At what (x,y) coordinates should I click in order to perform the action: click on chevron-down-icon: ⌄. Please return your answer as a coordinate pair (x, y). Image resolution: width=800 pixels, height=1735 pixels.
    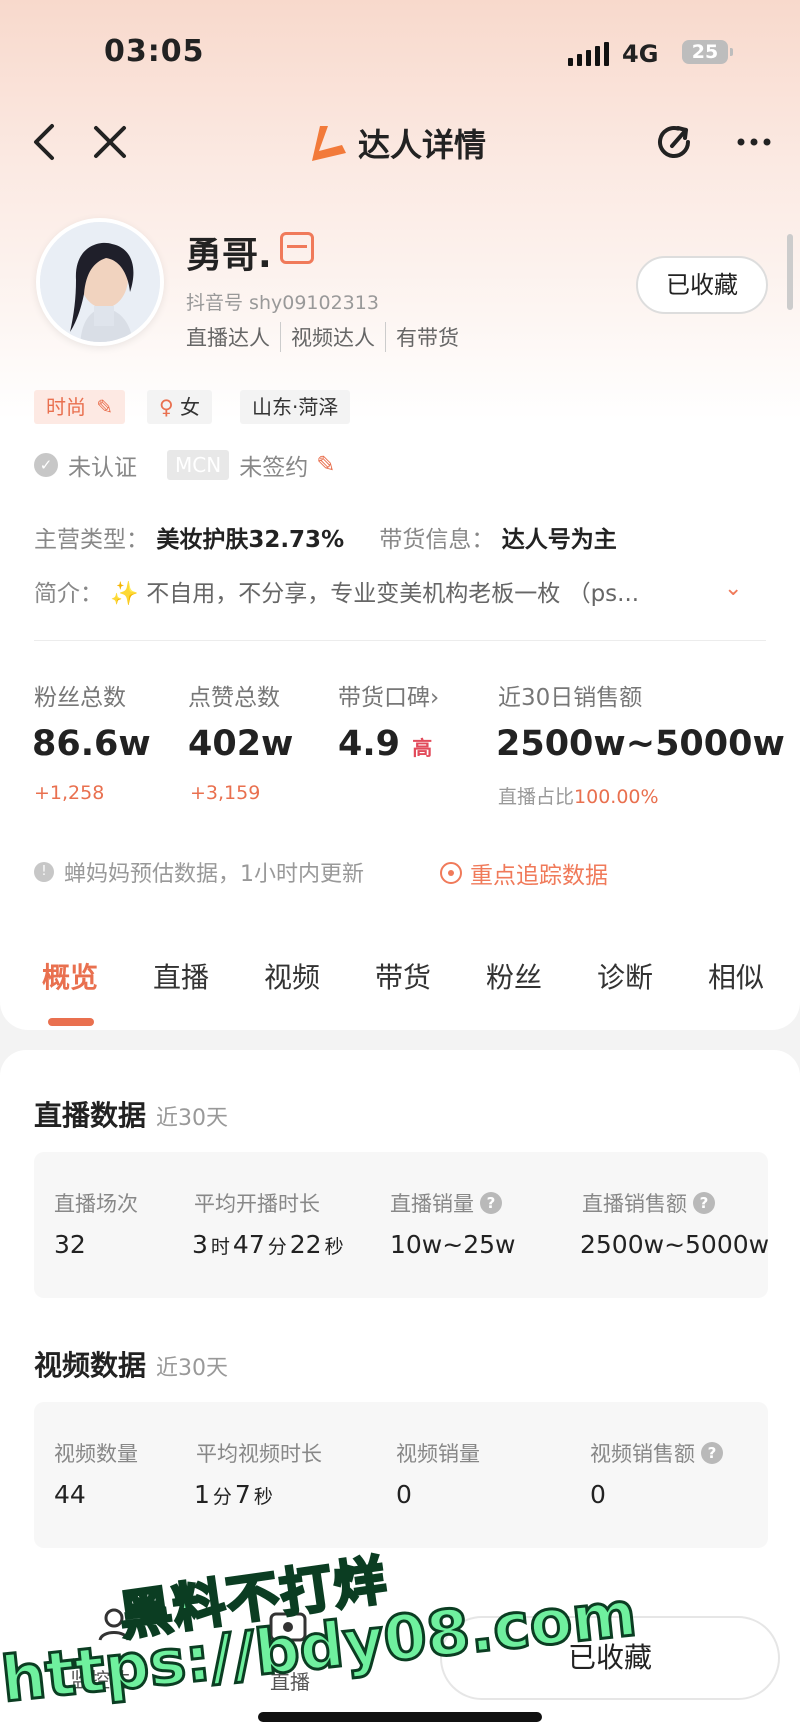
    Looking at the image, I should click on (733, 588).